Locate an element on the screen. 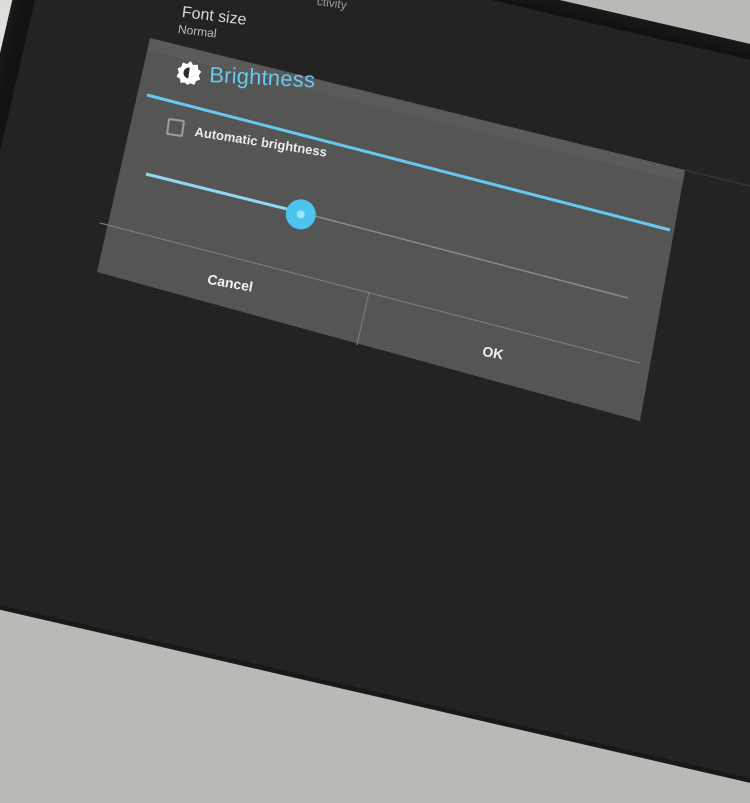 The width and height of the screenshot is (750, 803). ok-button: OK is located at coordinates (492, 352).